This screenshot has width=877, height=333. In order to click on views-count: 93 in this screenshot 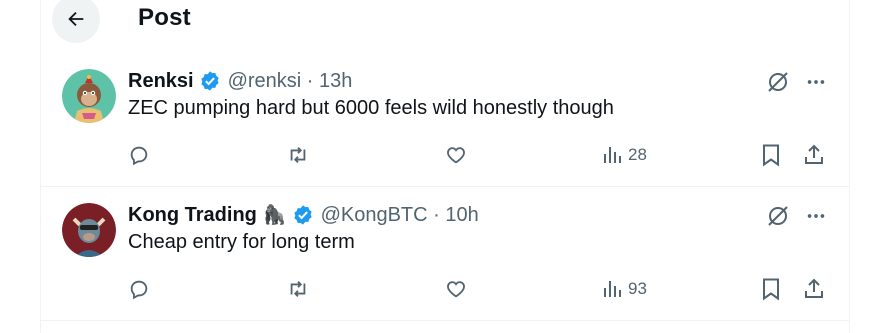, I will do `click(637, 288)`.